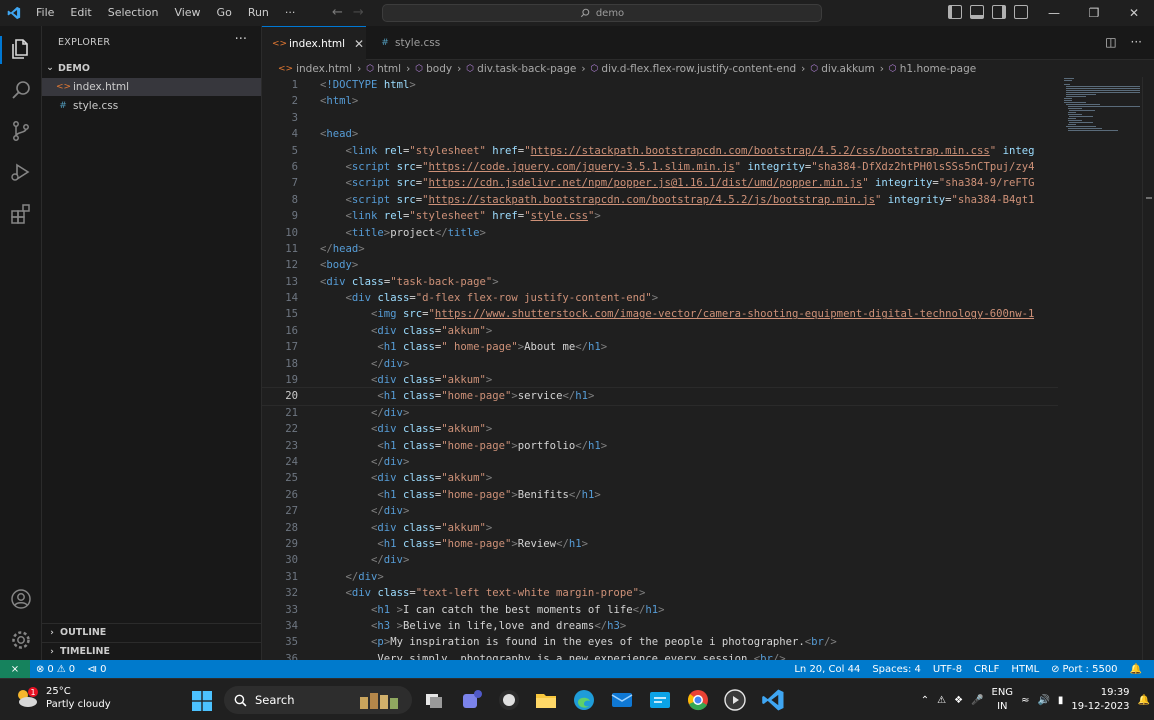 The image size is (1154, 720). I want to click on code-line: 25 <div class="akkum">, so click(660, 478).